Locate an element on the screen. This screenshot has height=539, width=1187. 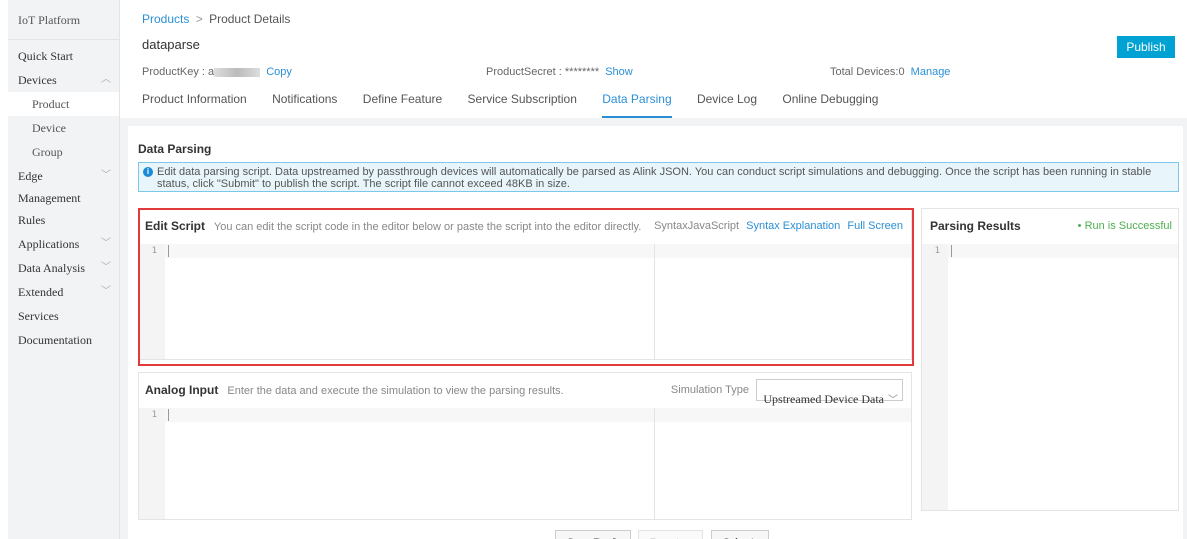
product-secret: ProductSecret : ******** Show is located at coordinates (559, 72).